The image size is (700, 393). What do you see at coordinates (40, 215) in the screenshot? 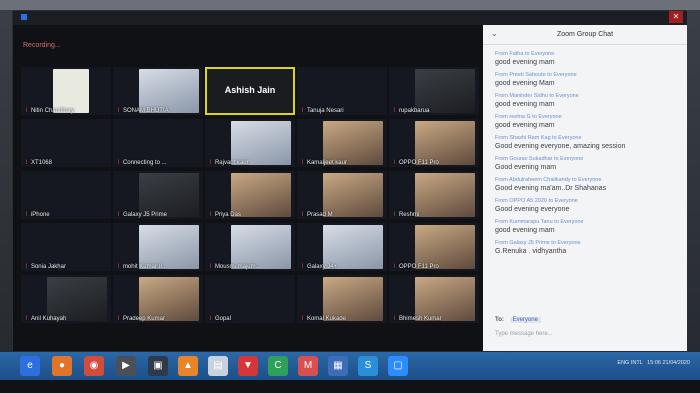
I see `participant-label: iPhone` at bounding box center [40, 215].